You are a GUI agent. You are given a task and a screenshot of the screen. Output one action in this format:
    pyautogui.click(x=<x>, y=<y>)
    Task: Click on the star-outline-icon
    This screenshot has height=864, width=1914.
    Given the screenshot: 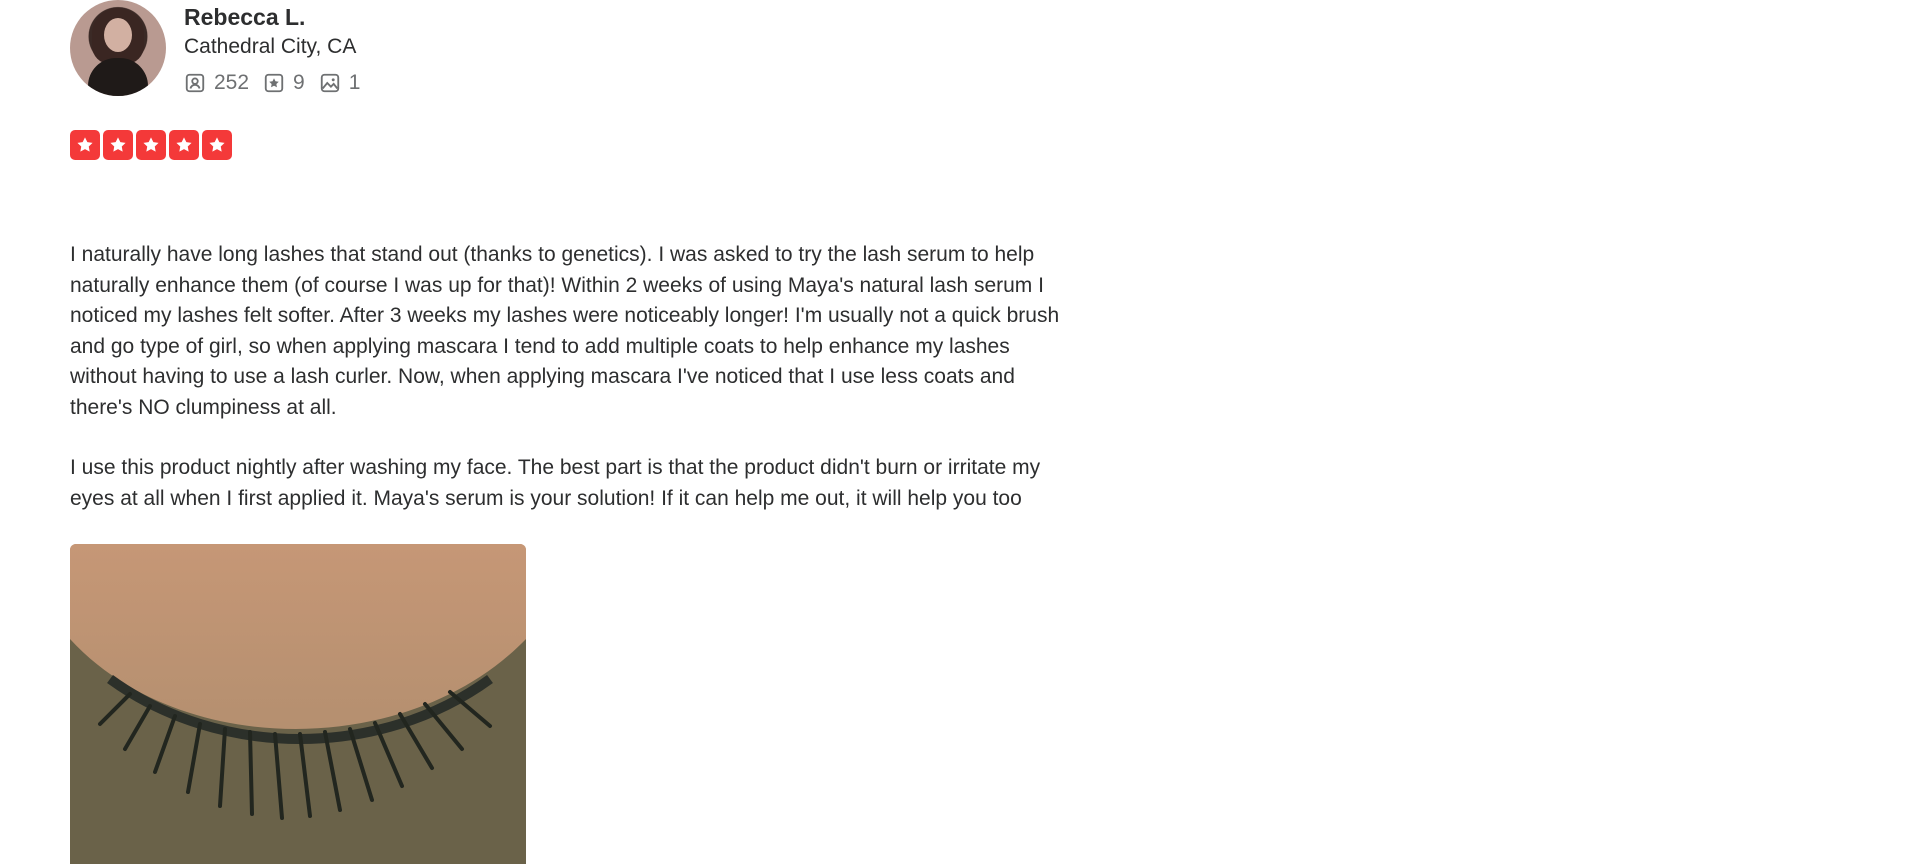 What is the action you would take?
    pyautogui.click(x=274, y=83)
    